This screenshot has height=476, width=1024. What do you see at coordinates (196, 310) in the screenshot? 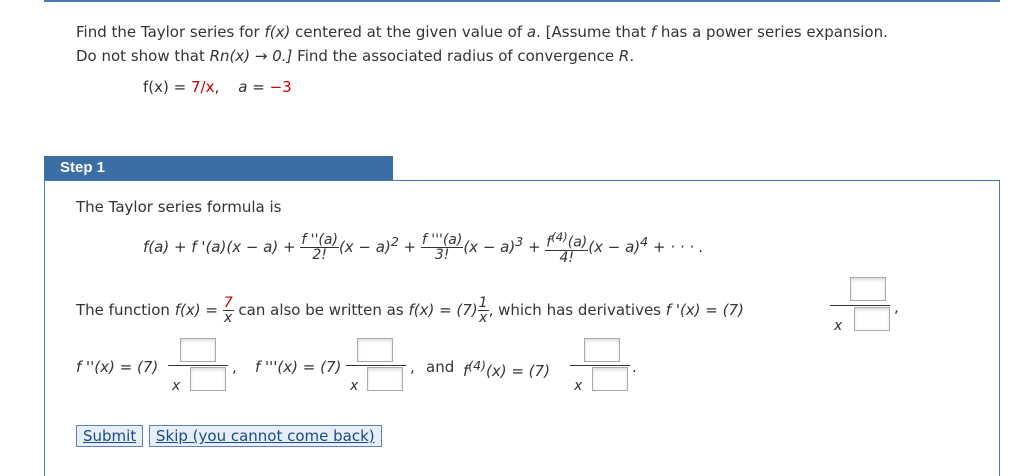
I see `fx-equals: f(x) =` at bounding box center [196, 310].